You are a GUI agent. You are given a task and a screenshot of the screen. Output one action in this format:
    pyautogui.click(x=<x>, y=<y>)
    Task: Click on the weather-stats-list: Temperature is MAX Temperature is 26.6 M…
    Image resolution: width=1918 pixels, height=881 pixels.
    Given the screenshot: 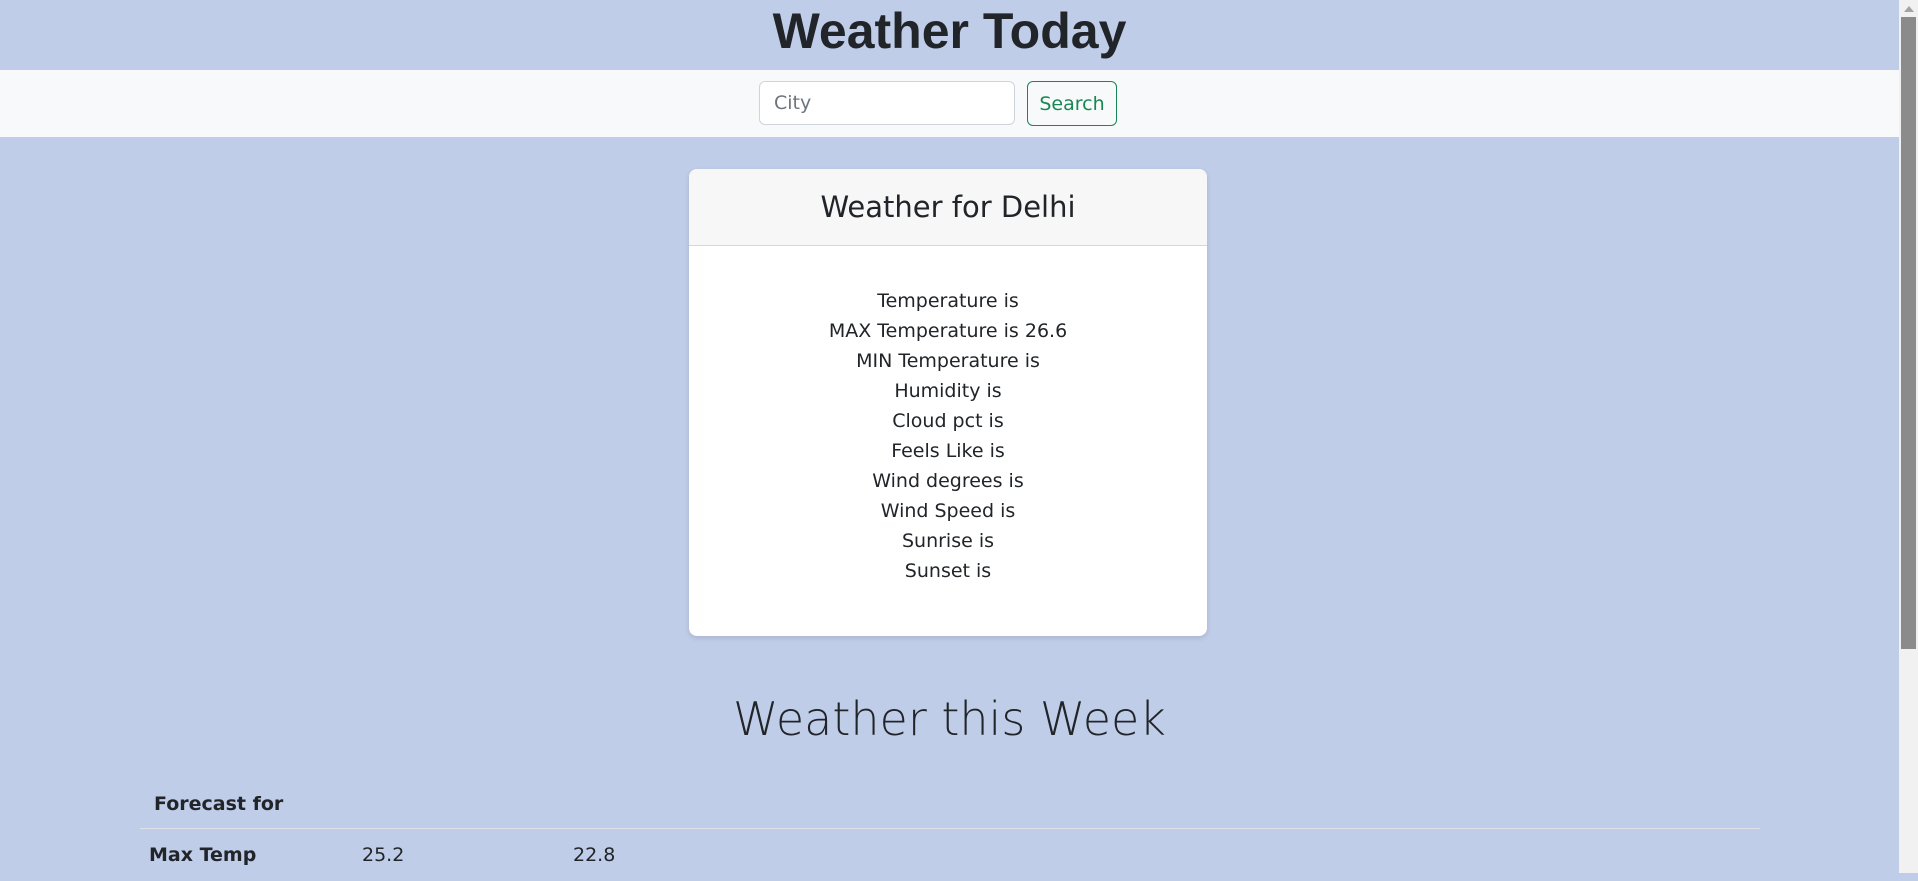 What is the action you would take?
    pyautogui.click(x=948, y=416)
    